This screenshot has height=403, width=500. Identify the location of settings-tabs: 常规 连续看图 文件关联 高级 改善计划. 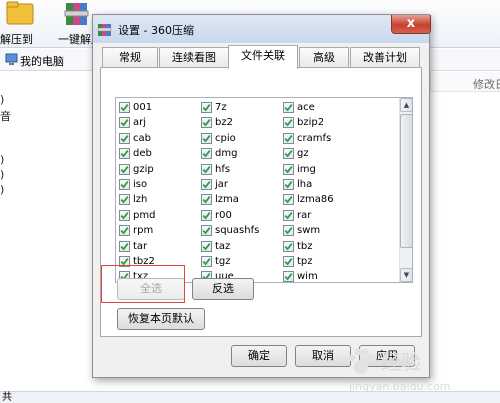
(261, 57).